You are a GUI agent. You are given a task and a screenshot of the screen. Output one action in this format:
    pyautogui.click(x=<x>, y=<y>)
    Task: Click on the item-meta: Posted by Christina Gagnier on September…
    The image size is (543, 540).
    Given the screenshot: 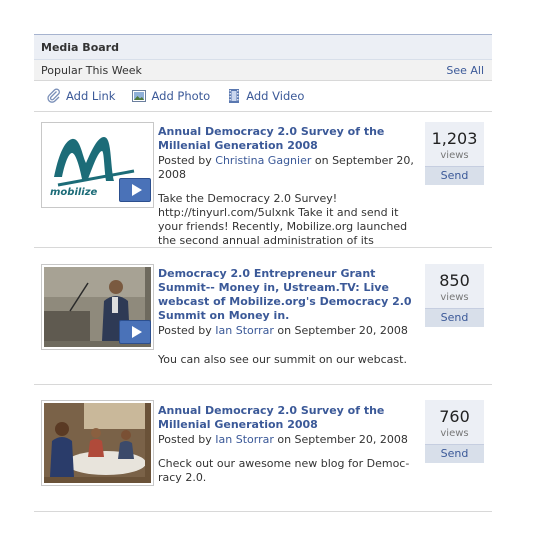 What is the action you would take?
    pyautogui.click(x=288, y=168)
    